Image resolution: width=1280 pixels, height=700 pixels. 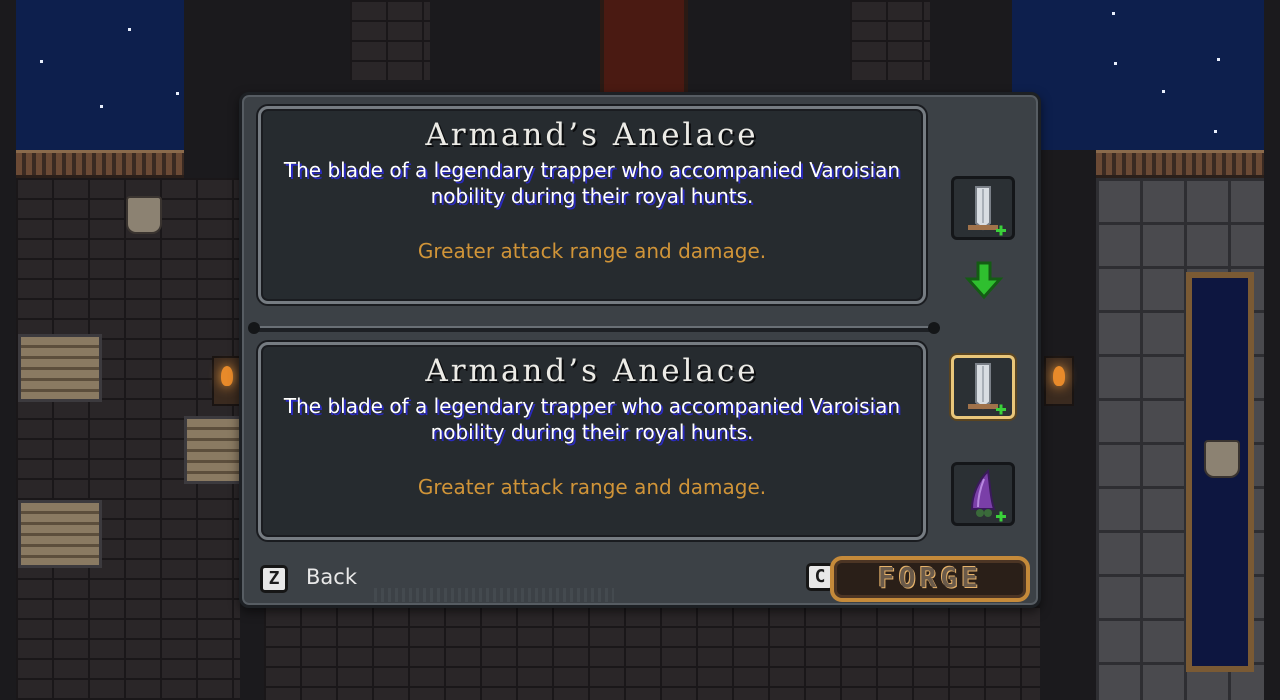 What do you see at coordinates (890, 40) in the screenshot?
I see `tower-right` at bounding box center [890, 40].